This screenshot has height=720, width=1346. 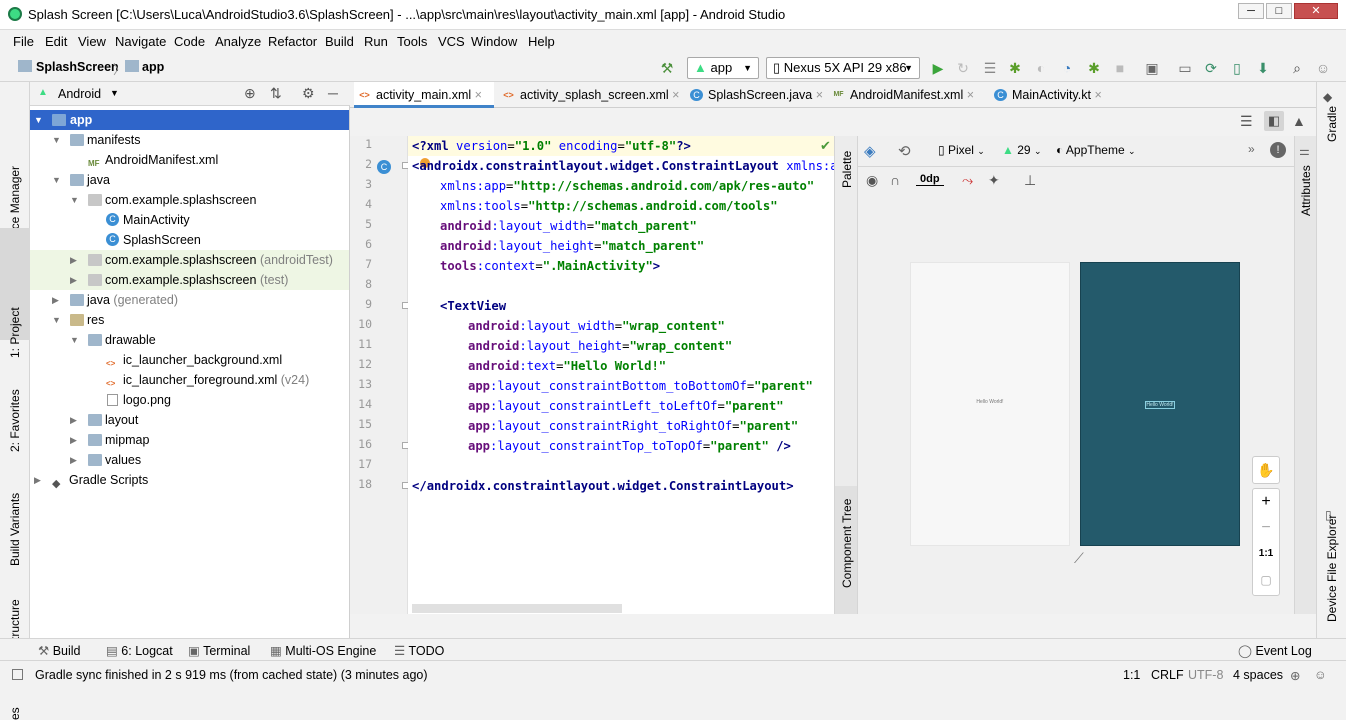 I want to click on menu-build: Build, so click(x=339, y=41).